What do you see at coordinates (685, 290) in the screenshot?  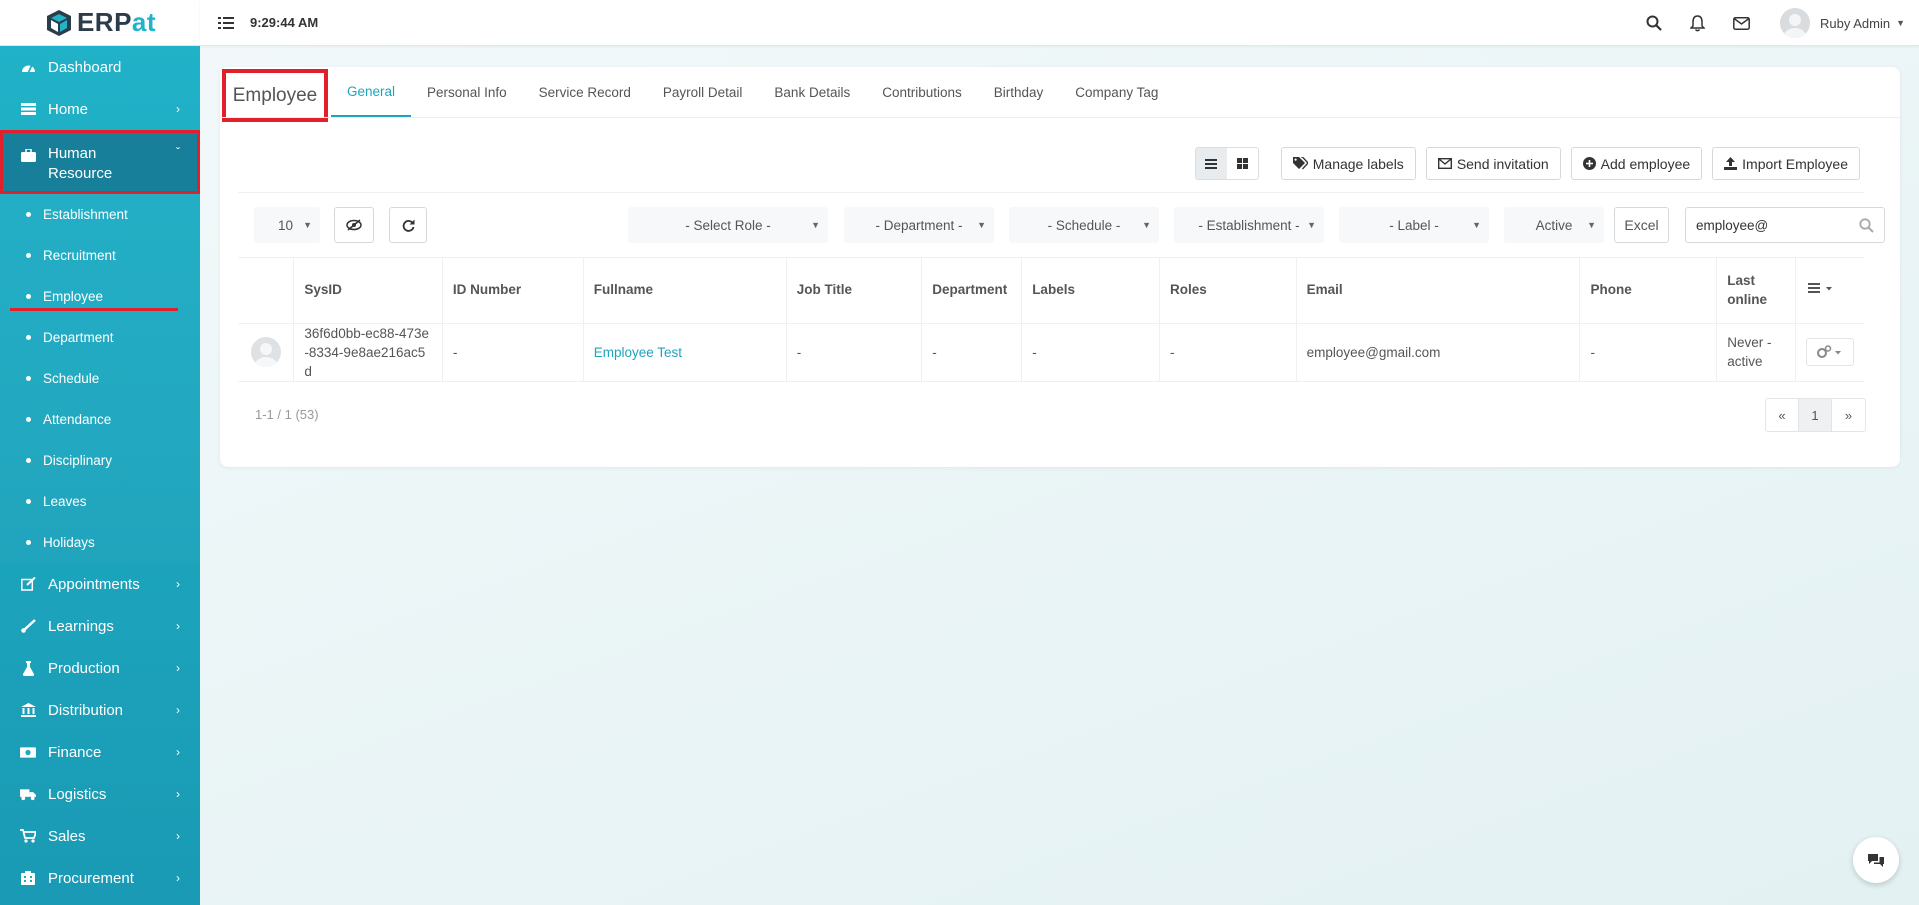 I see `column-header-fullname: Fullname` at bounding box center [685, 290].